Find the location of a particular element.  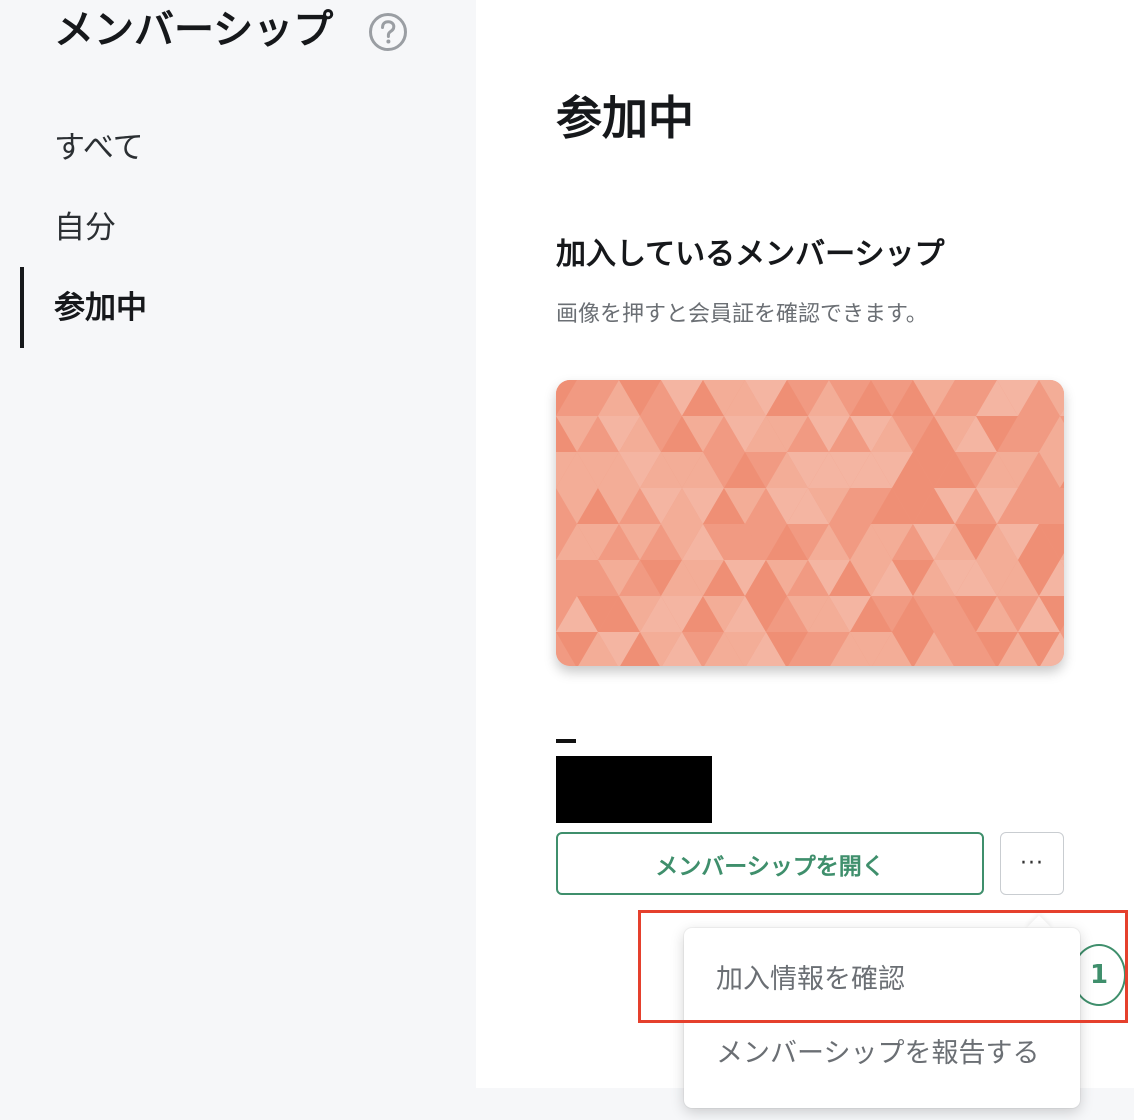

membership-card-image is located at coordinates (810, 523).